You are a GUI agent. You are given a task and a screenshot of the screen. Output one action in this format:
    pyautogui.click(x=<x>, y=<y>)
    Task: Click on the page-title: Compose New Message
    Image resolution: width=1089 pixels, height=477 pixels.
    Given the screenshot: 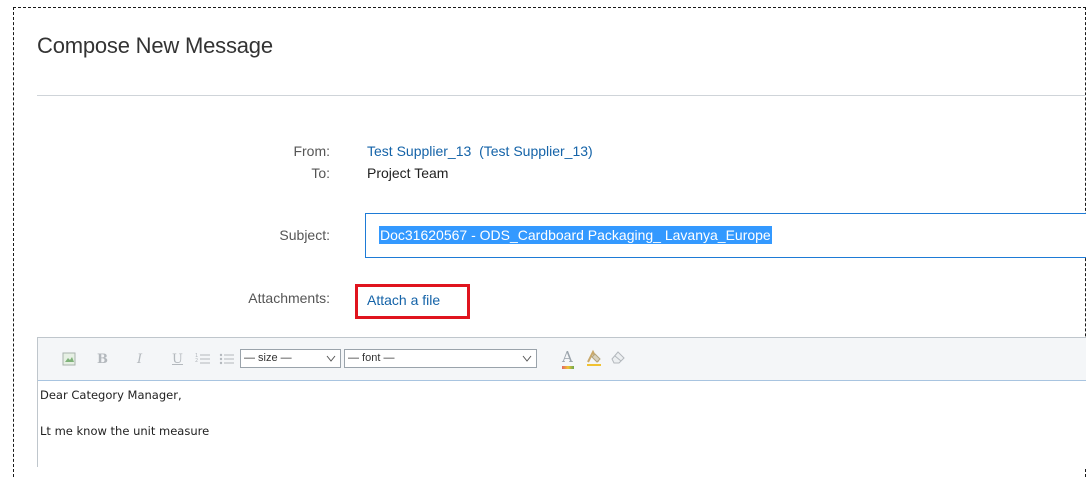 What is the action you would take?
    pyautogui.click(x=155, y=45)
    